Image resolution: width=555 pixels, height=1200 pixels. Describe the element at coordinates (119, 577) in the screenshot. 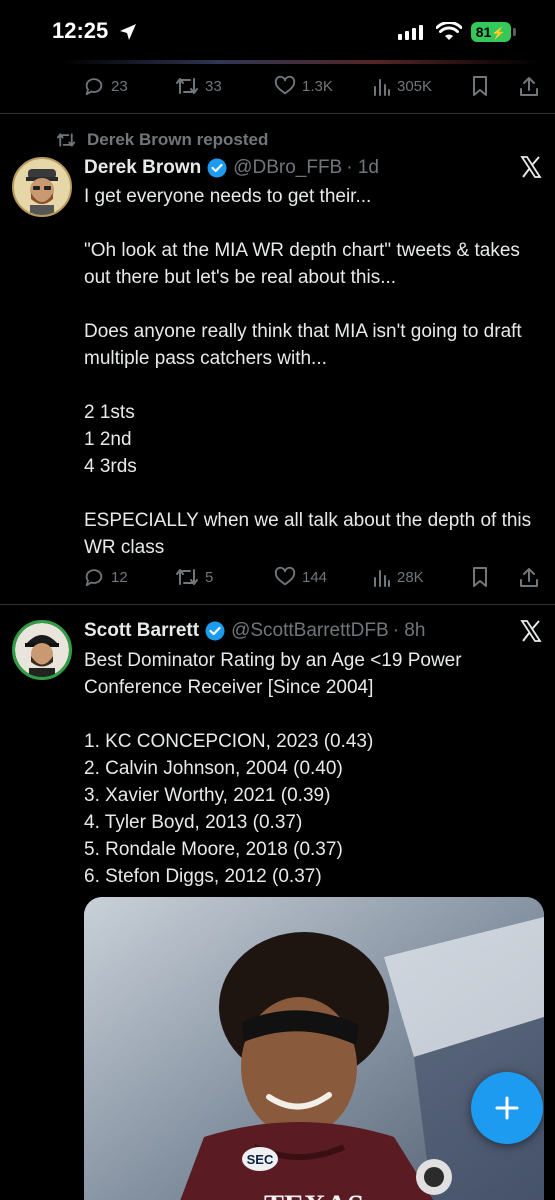

I see `reply-count: 12` at that location.